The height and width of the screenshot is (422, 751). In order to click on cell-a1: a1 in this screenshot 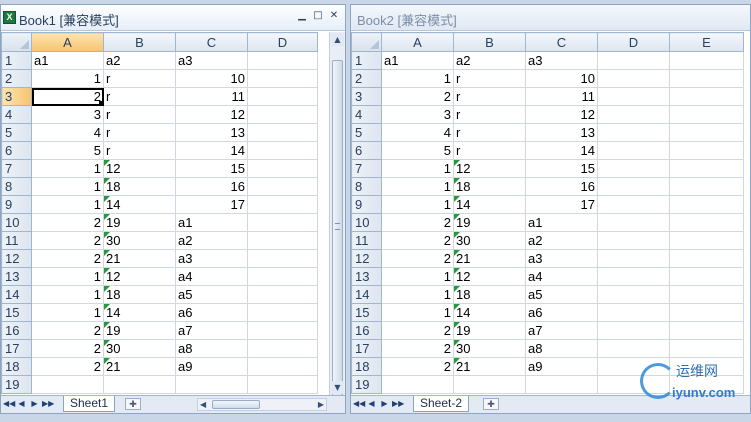, I will do `click(67, 60)`.